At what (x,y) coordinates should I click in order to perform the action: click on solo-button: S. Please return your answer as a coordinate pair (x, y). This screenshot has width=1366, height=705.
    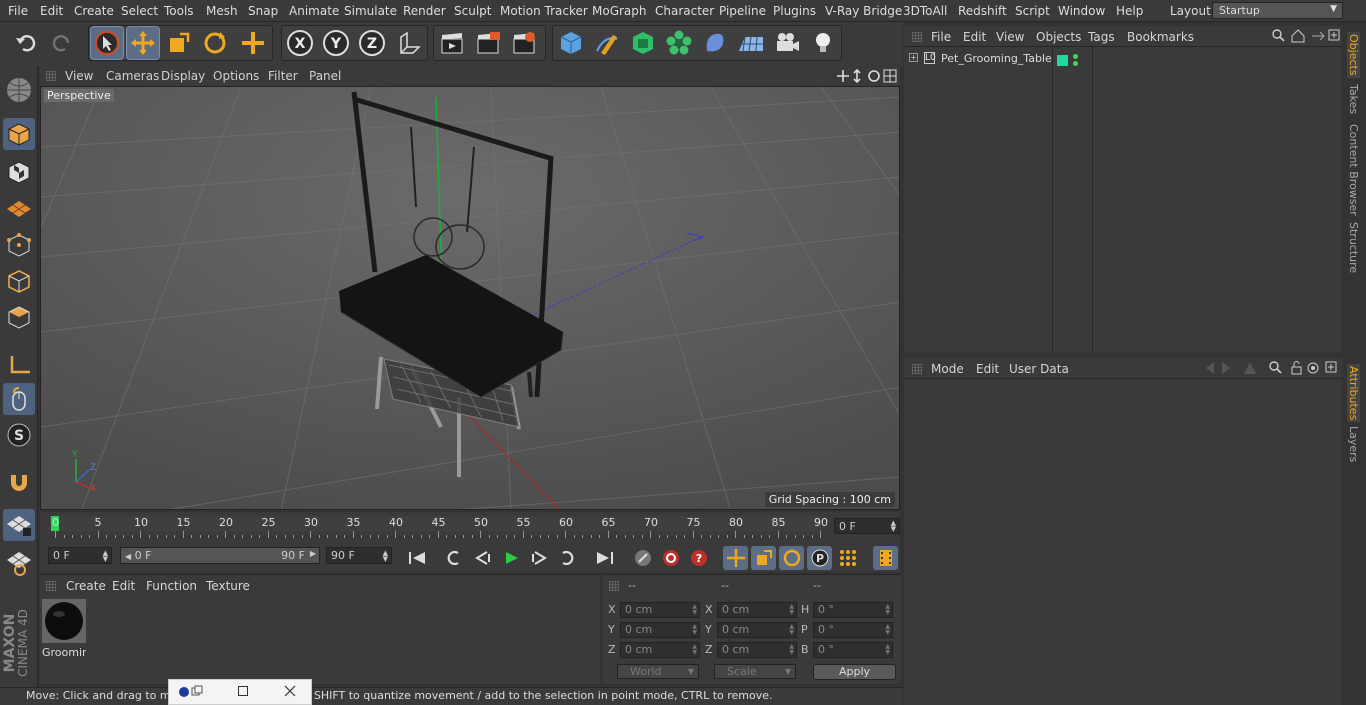
    Looking at the image, I should click on (19, 435).